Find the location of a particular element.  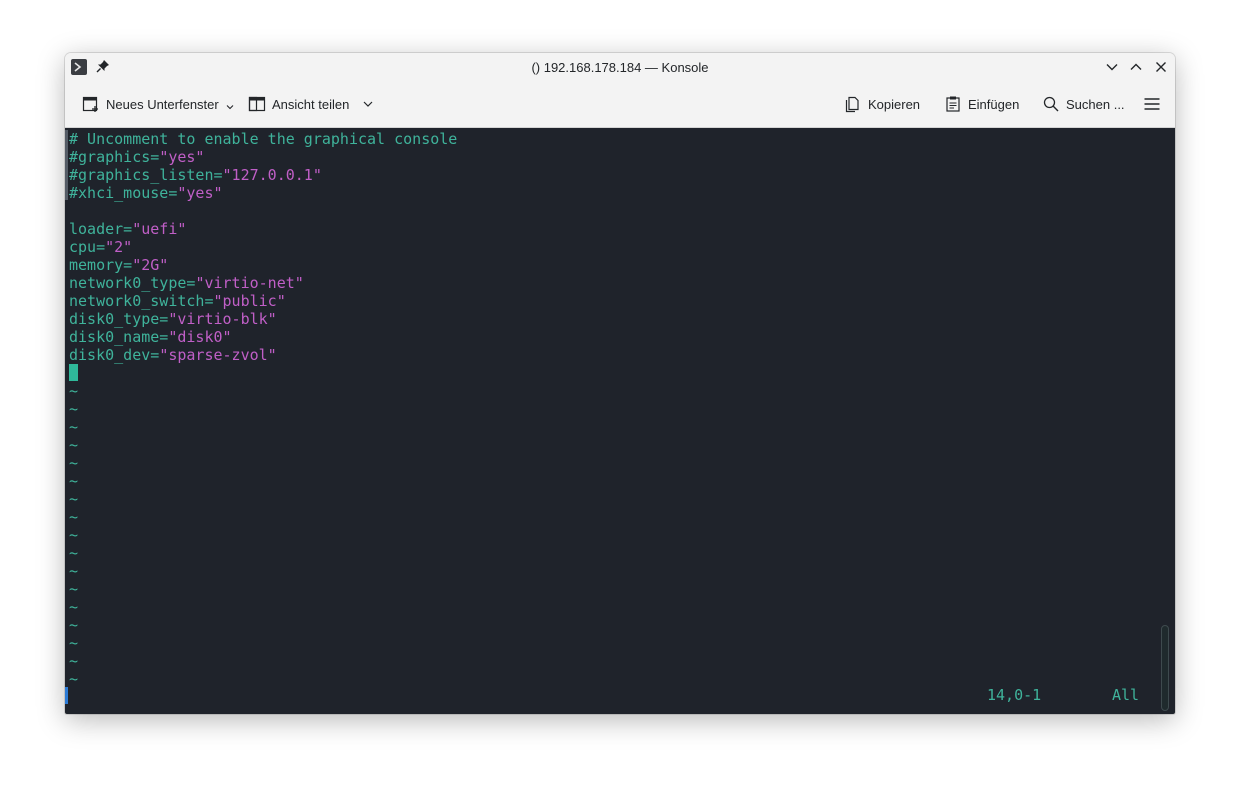

search-icon is located at coordinates (1051, 104).